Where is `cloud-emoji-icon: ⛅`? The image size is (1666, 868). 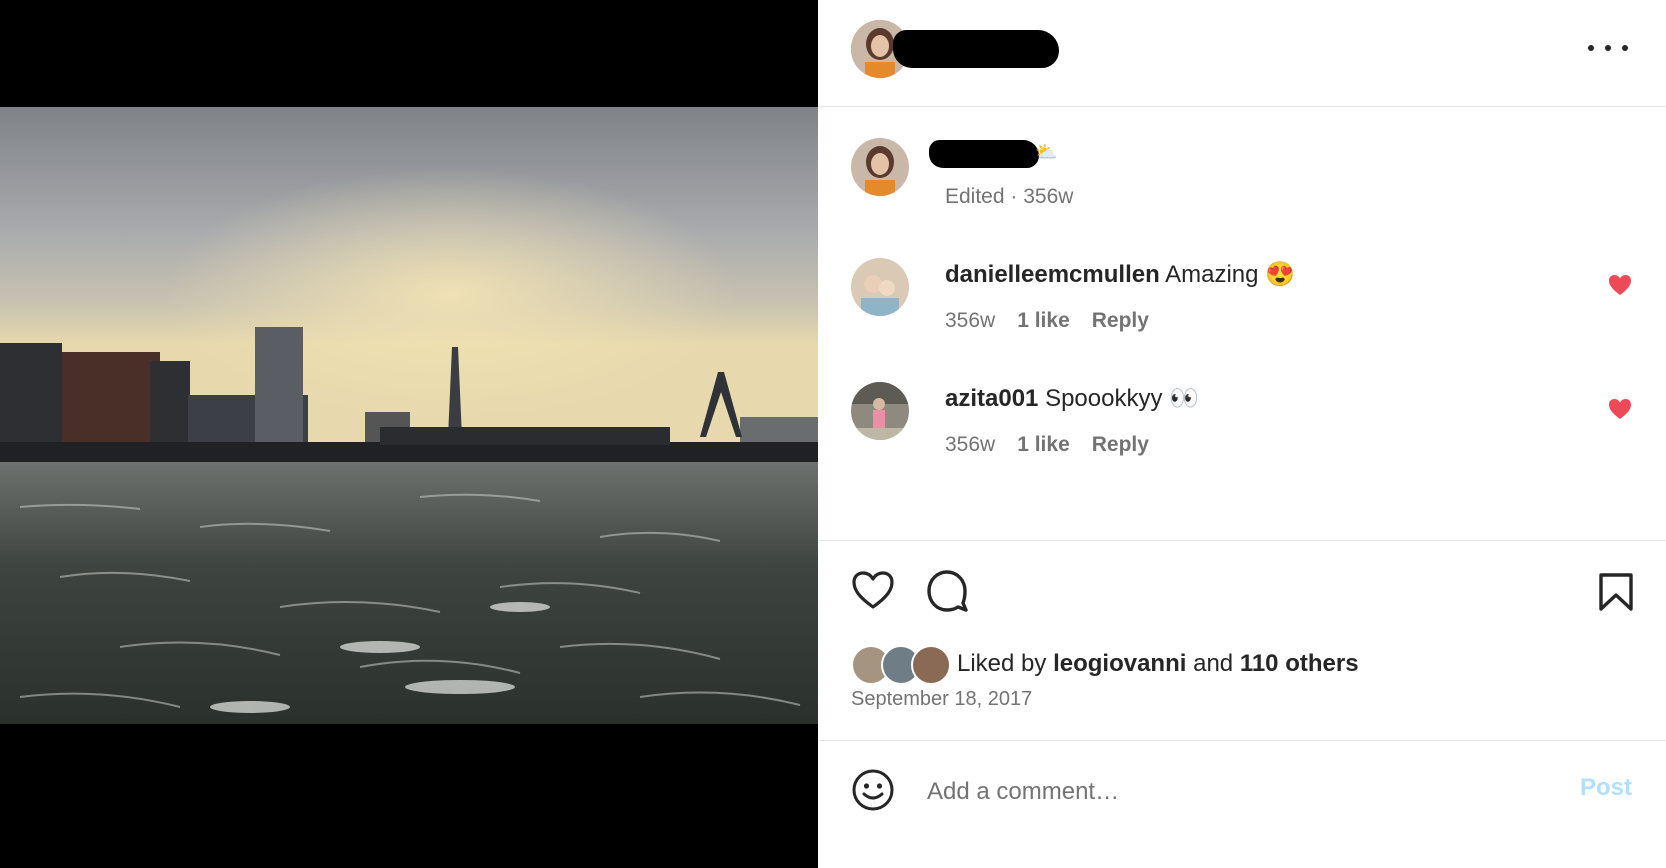
cloud-emoji-icon: ⛅ is located at coordinates (1046, 152).